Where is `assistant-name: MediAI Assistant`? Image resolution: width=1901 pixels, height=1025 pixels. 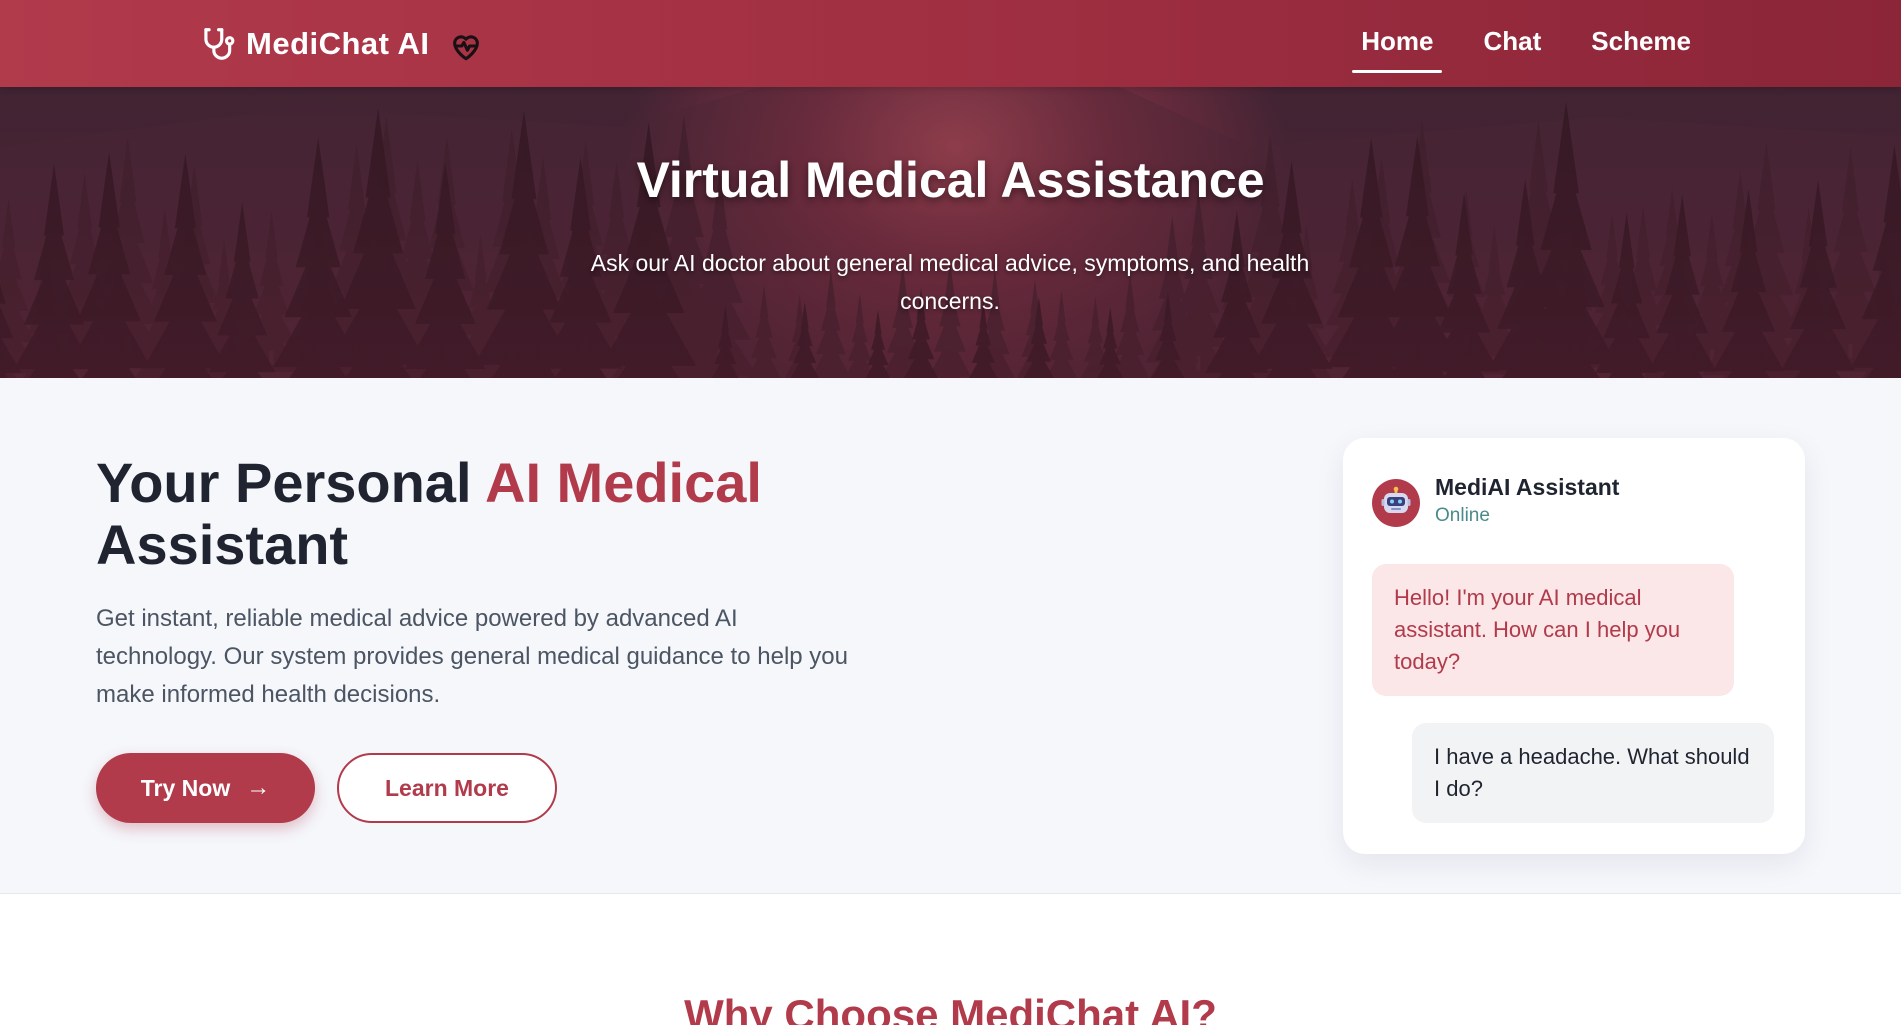
assistant-name: MediAI Assistant is located at coordinates (1527, 487).